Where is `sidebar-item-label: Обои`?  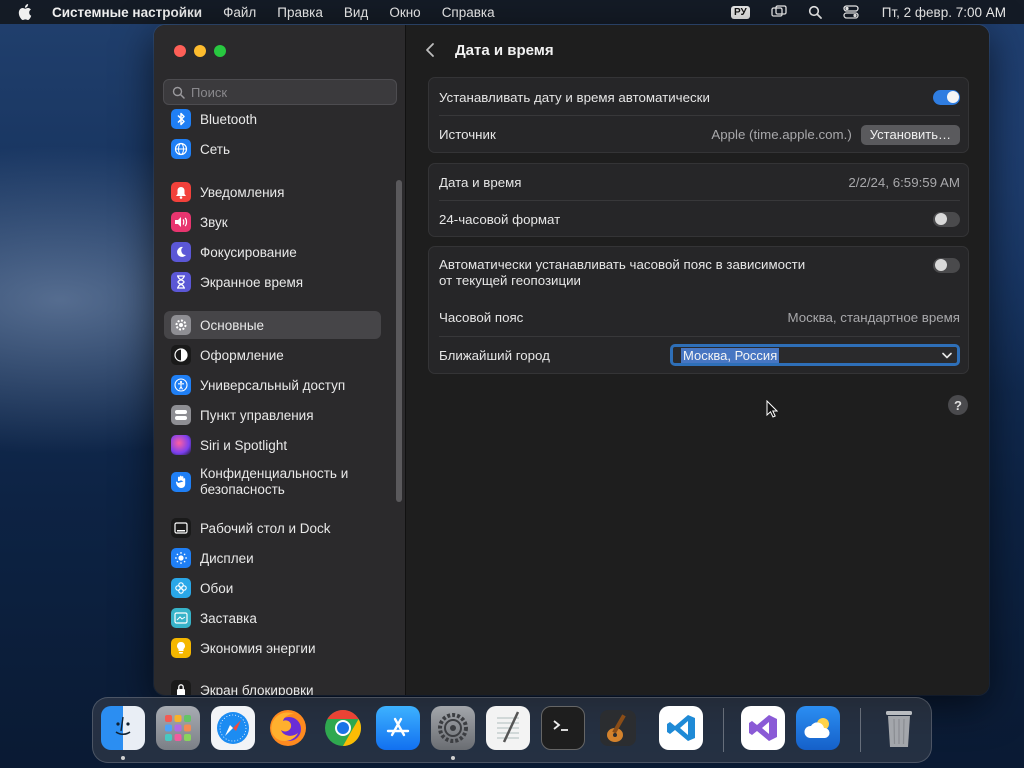
sidebar-item-label: Обои is located at coordinates (217, 588).